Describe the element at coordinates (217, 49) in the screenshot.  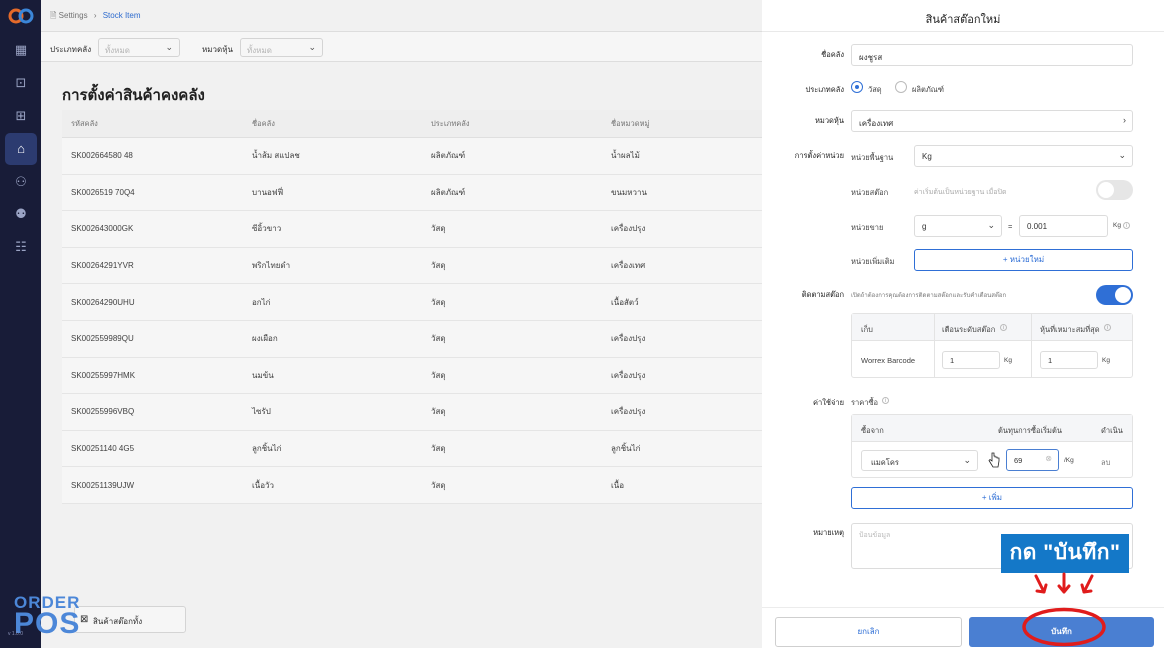
I see `filter-category-label: หมวดหุ้น` at that location.